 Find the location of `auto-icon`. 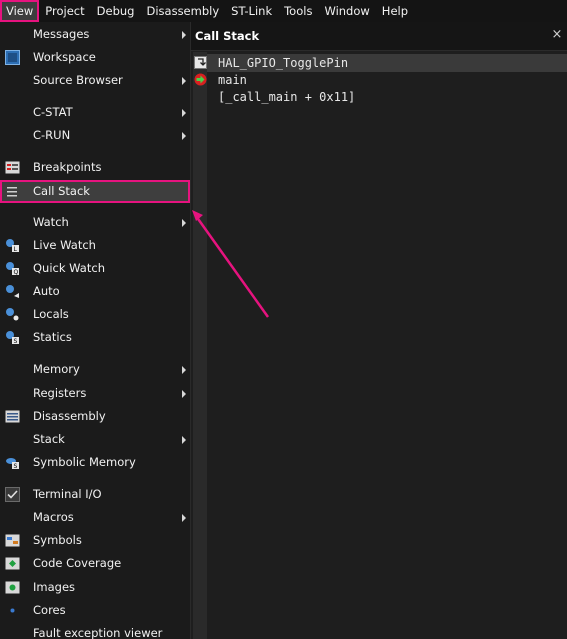

auto-icon is located at coordinates (12, 291).